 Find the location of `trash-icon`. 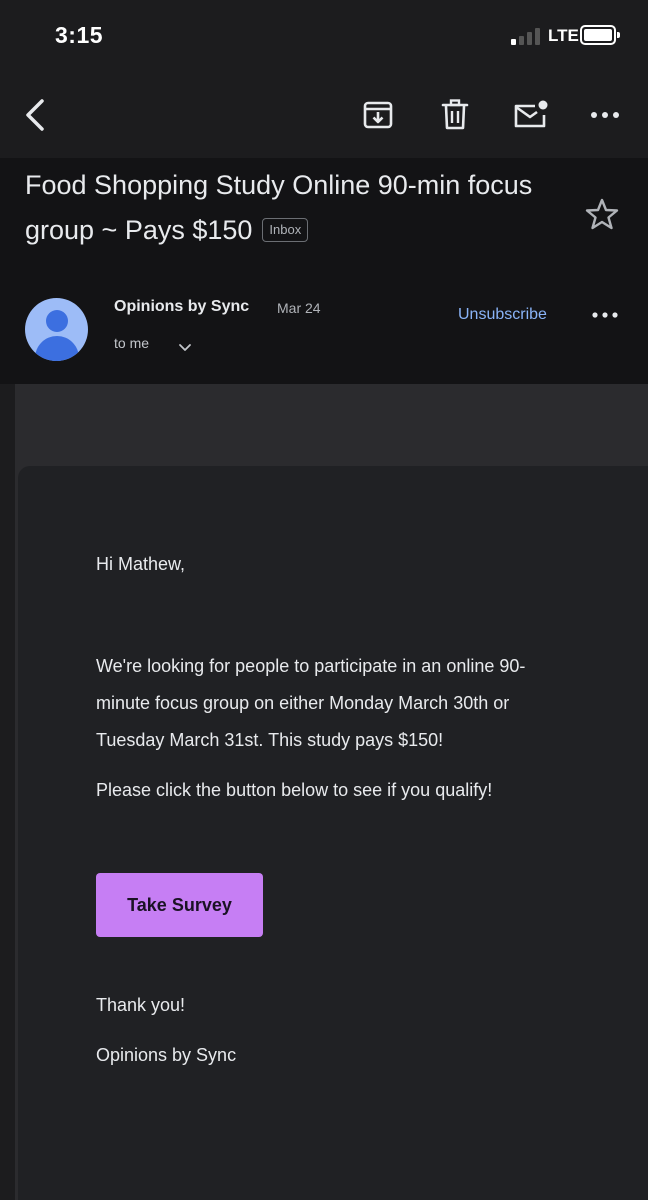

trash-icon is located at coordinates (455, 114).